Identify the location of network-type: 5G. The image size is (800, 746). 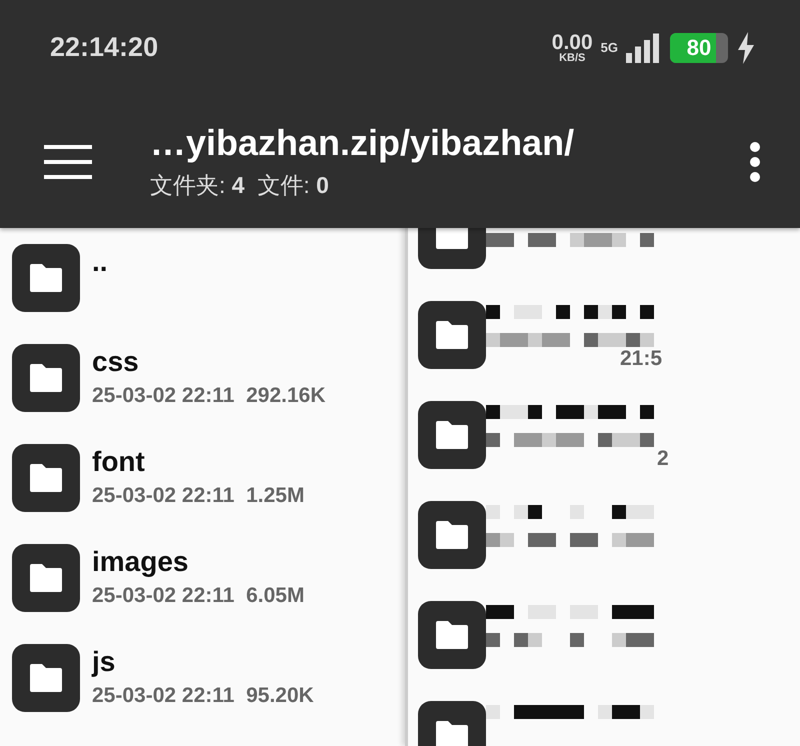
(609, 47).